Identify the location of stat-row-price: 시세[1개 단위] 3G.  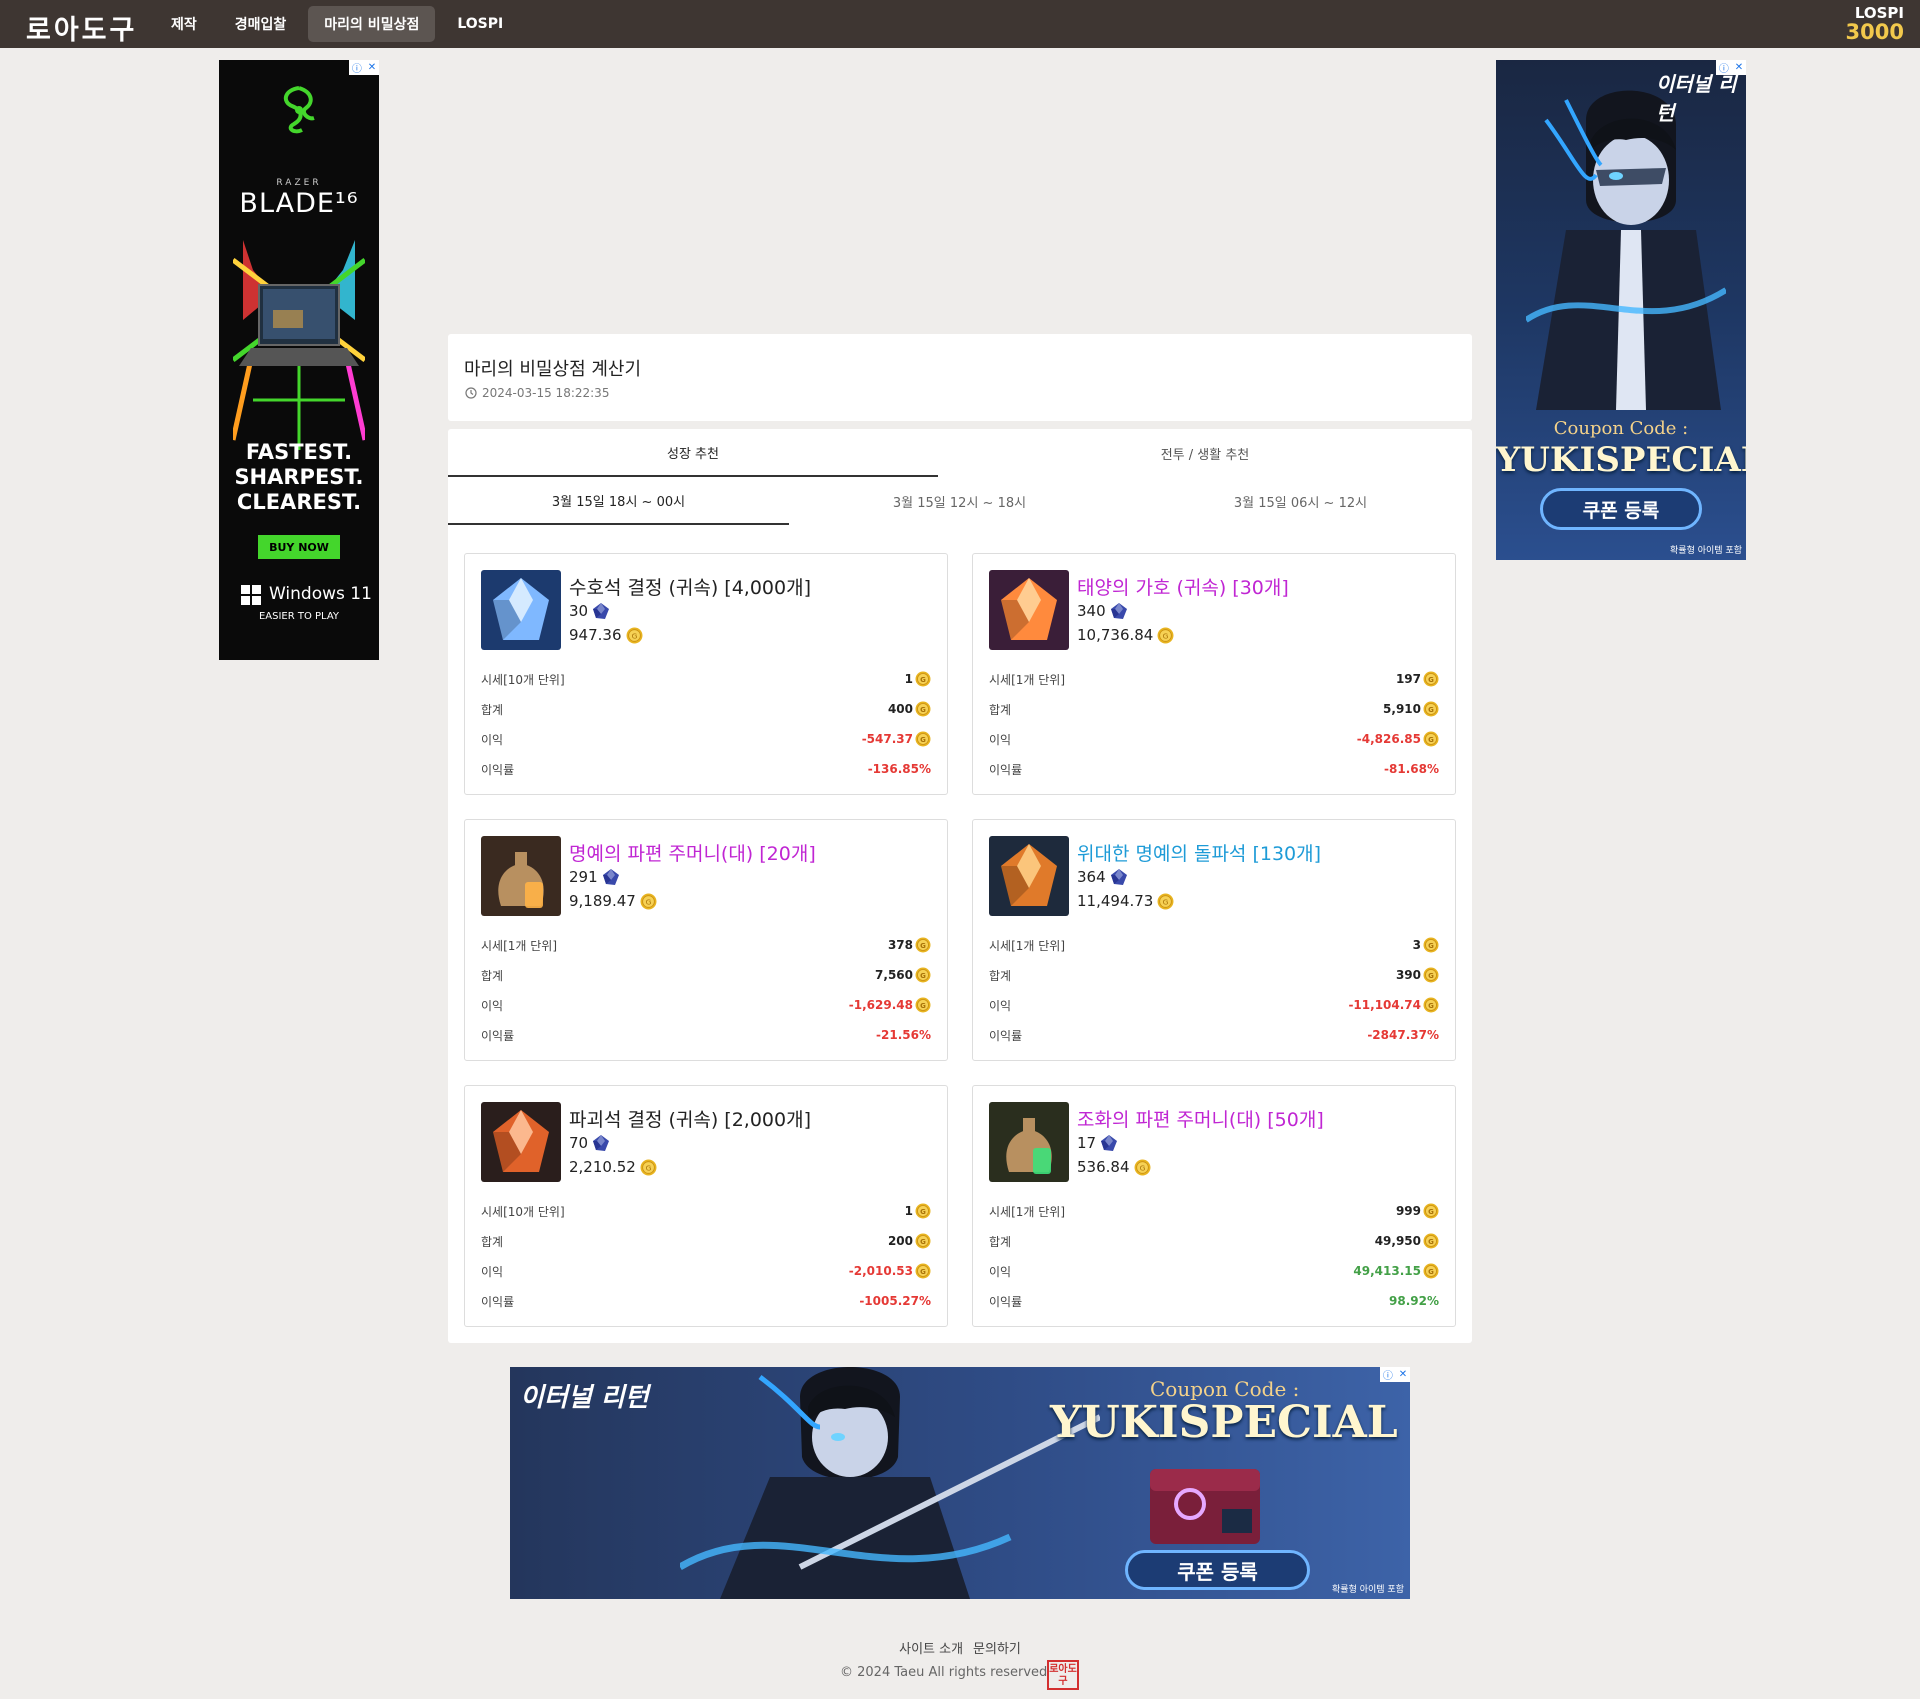
(1214, 945).